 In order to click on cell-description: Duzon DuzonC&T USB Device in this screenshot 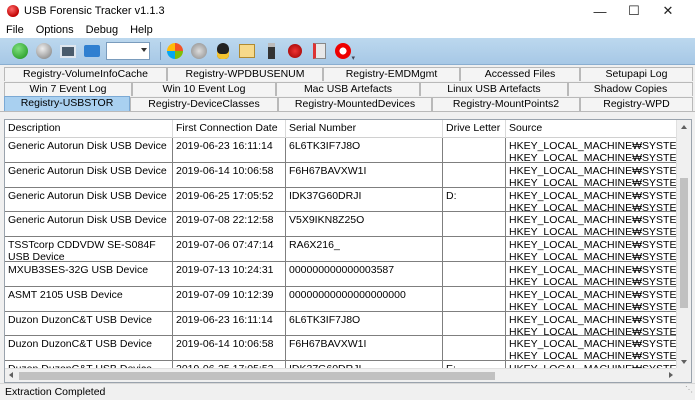, I will do `click(89, 323)`.